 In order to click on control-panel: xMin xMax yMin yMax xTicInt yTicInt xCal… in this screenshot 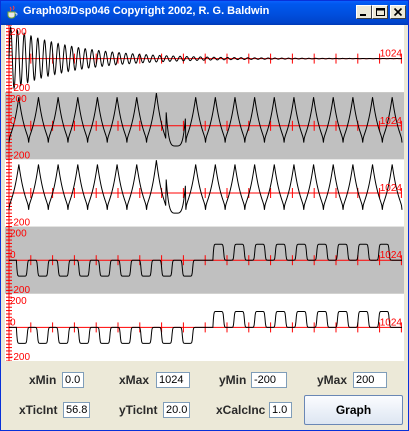, I will do `click(204, 395)`.